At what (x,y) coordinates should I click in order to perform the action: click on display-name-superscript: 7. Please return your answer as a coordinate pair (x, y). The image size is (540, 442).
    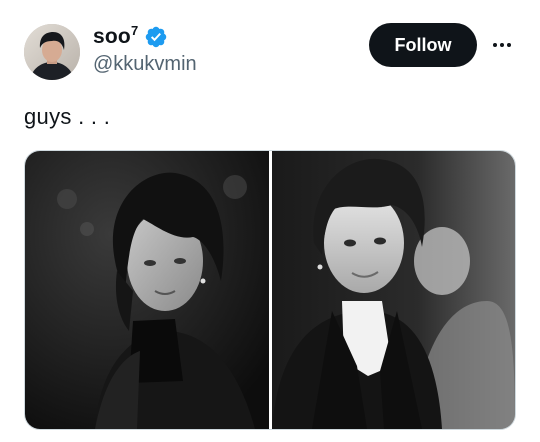
    Looking at the image, I should click on (134, 30).